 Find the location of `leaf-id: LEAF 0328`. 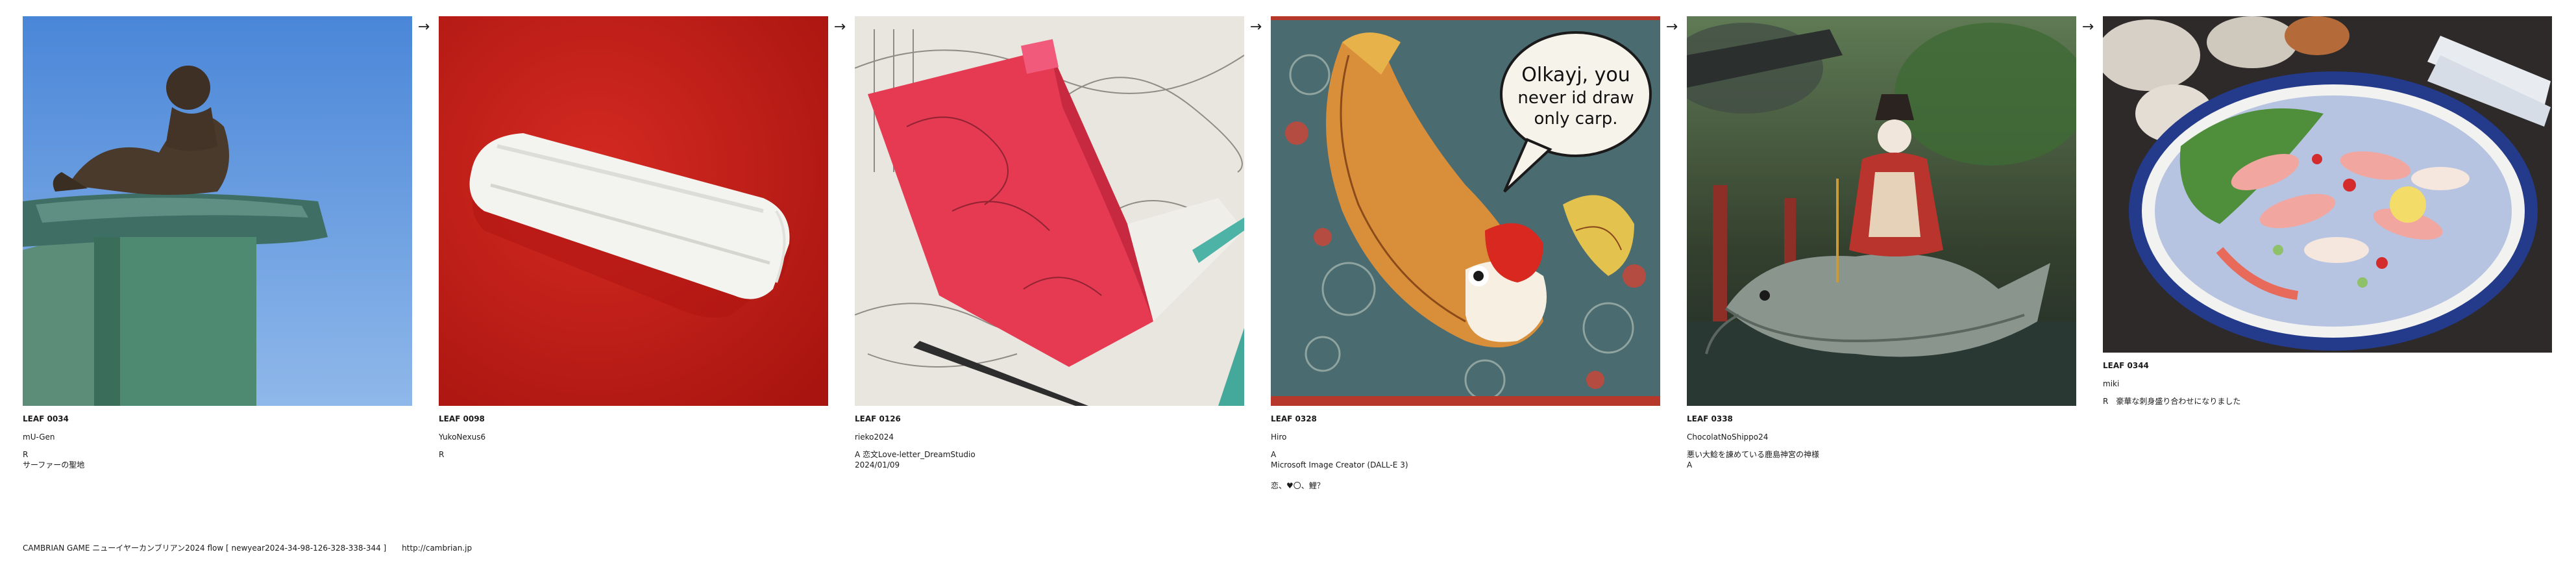

leaf-id: LEAF 0328 is located at coordinates (1294, 419).